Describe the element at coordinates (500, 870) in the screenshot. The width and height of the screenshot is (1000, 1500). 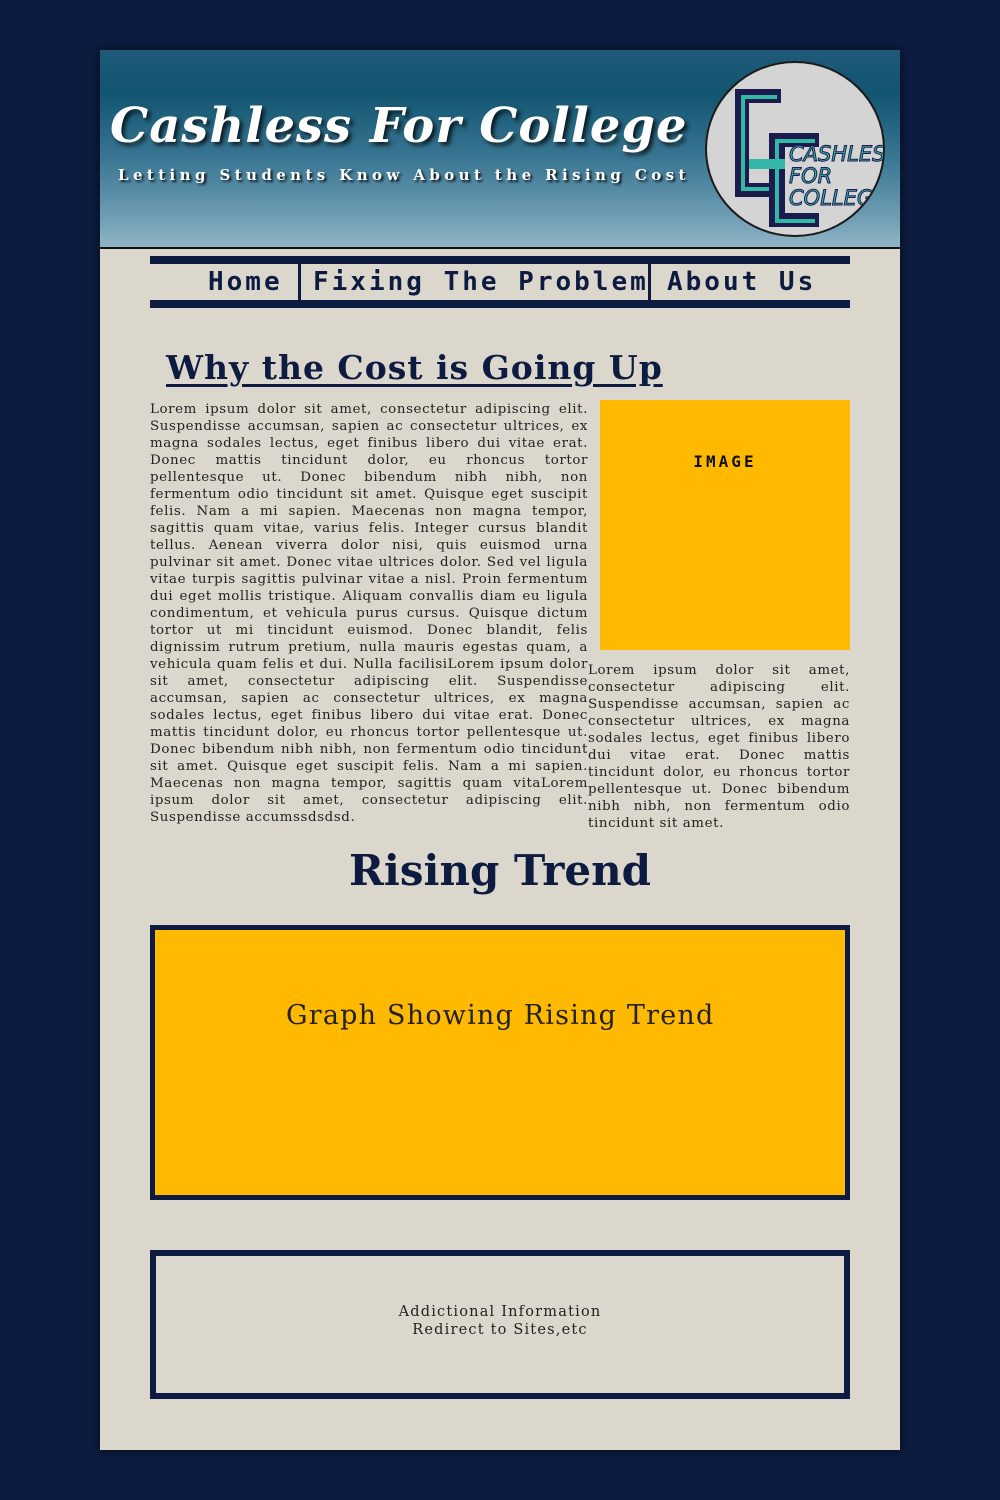
I see `section-title-rising-trend: Rising Trend` at that location.